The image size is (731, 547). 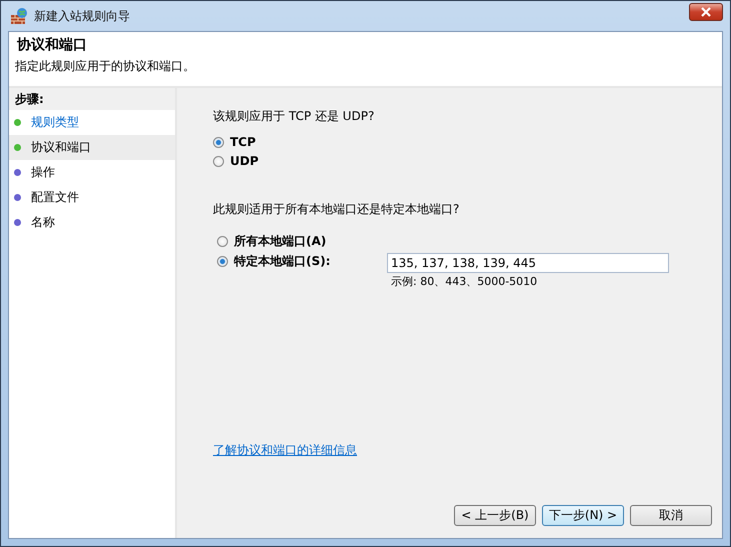 I want to click on help-link: 了解协议和端口的详细信息, so click(x=285, y=450).